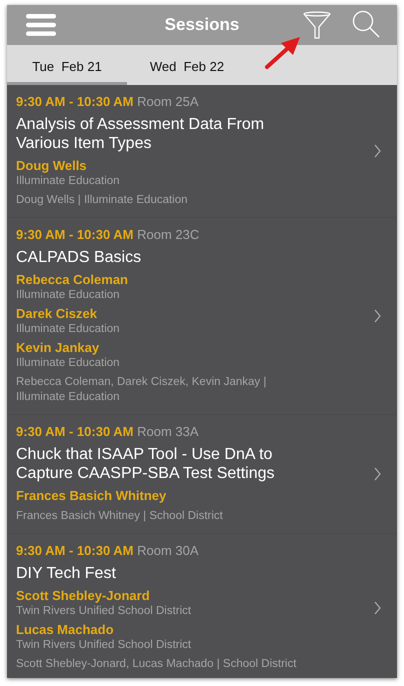 The width and height of the screenshot is (404, 686). I want to click on speaker-name: Frances Basich Whitney, so click(92, 495).